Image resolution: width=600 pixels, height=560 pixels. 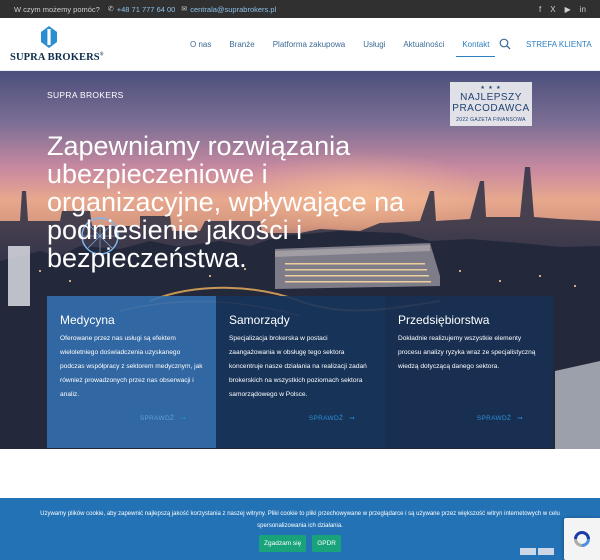 I want to click on card-title: Przedsiębiorstwa, so click(x=444, y=320).